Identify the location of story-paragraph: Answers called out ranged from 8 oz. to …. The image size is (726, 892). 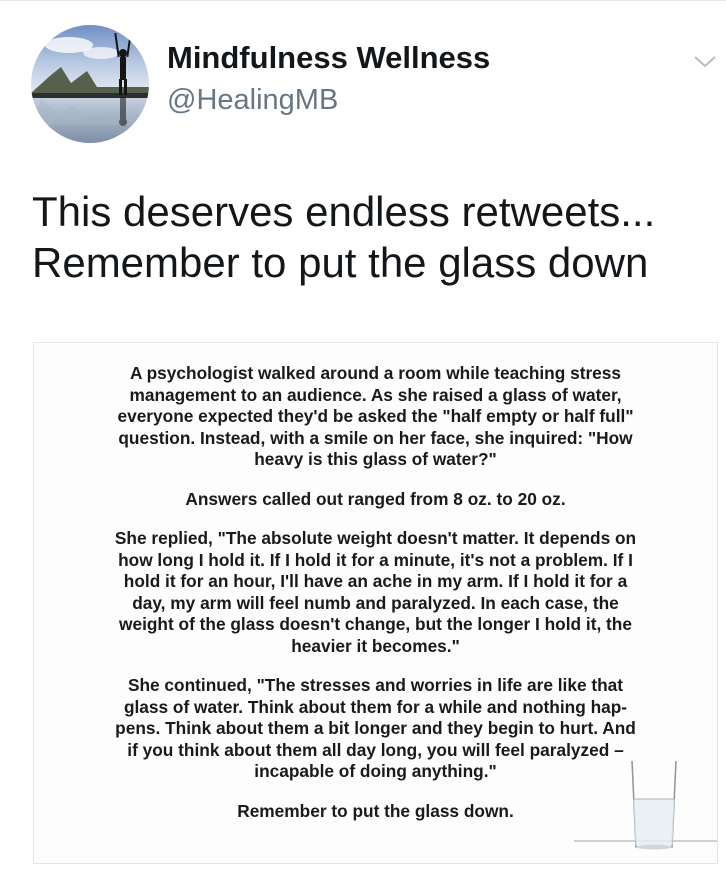
(375, 500).